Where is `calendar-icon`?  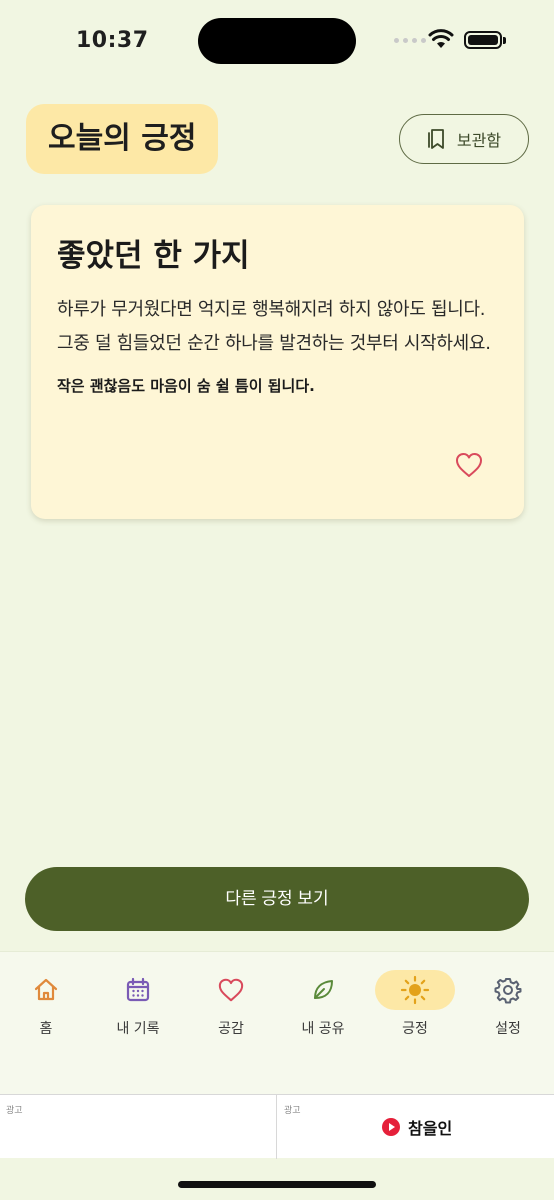 calendar-icon is located at coordinates (138, 989).